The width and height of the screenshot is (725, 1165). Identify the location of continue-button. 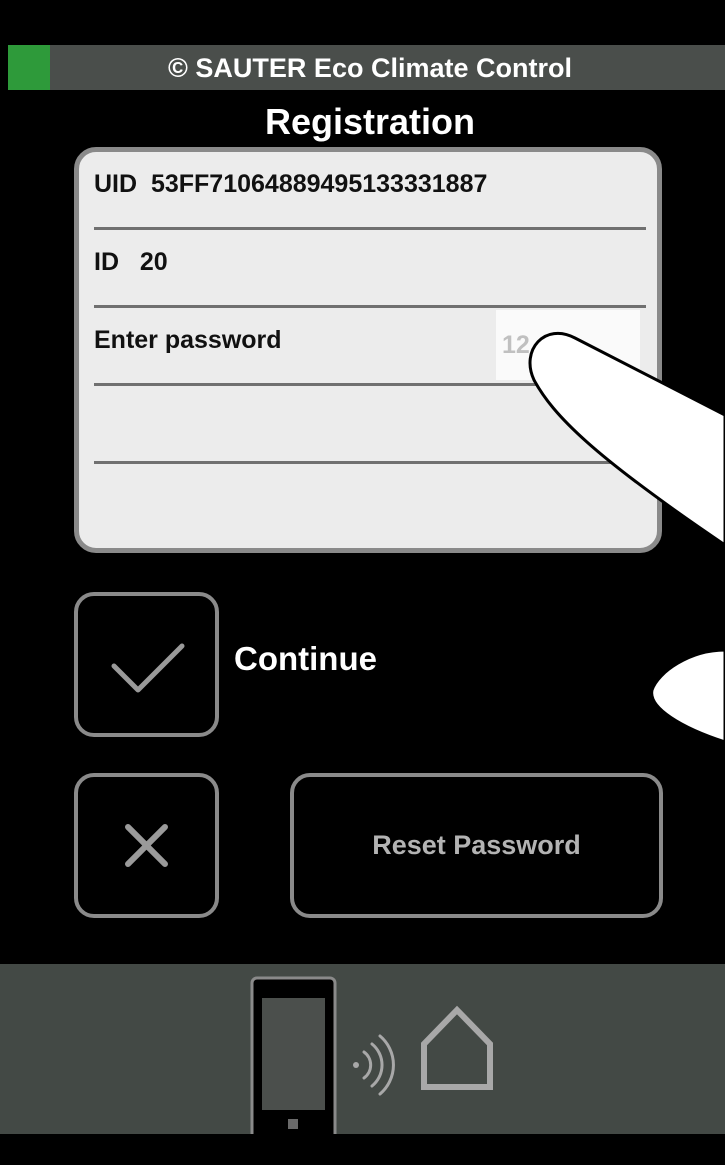
(146, 664).